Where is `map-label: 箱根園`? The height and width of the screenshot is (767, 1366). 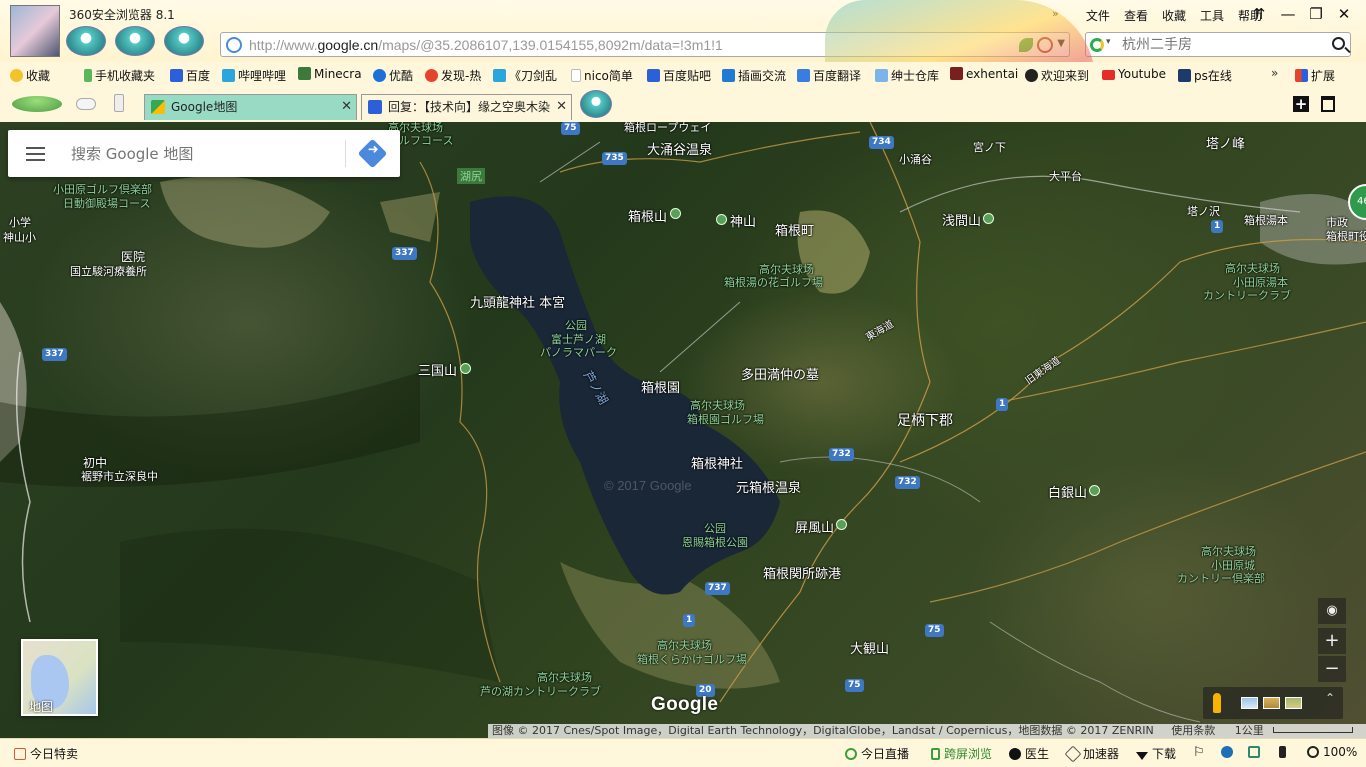
map-label: 箱根園 is located at coordinates (660, 386).